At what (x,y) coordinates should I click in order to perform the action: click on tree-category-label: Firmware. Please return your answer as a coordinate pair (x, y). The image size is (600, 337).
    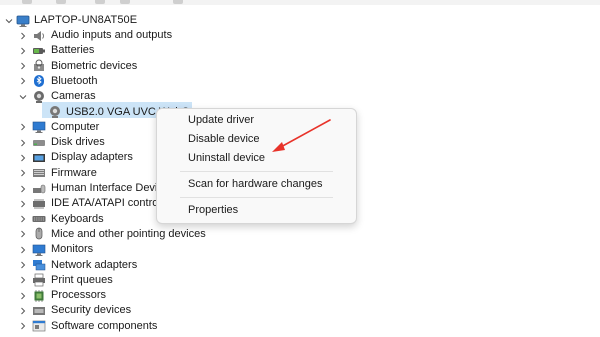
    Looking at the image, I should click on (74, 172).